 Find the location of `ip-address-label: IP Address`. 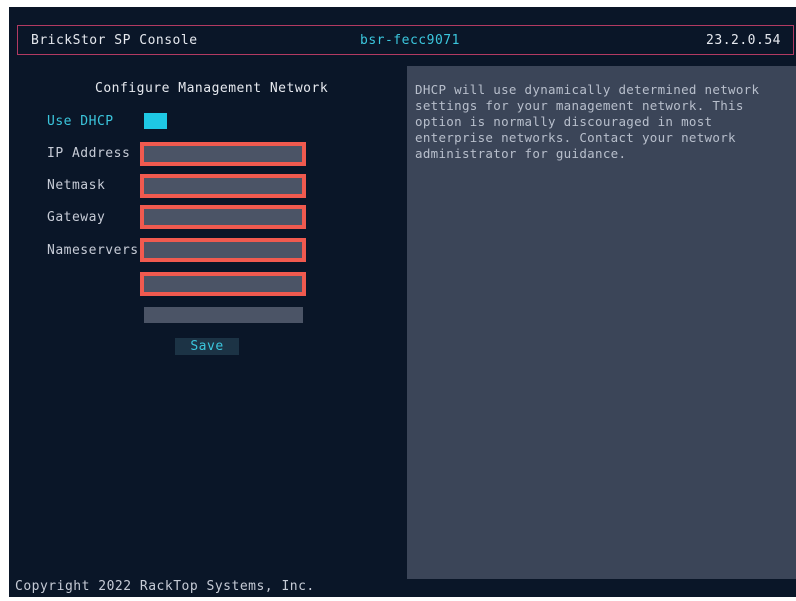

ip-address-label: IP Address is located at coordinates (89, 153).